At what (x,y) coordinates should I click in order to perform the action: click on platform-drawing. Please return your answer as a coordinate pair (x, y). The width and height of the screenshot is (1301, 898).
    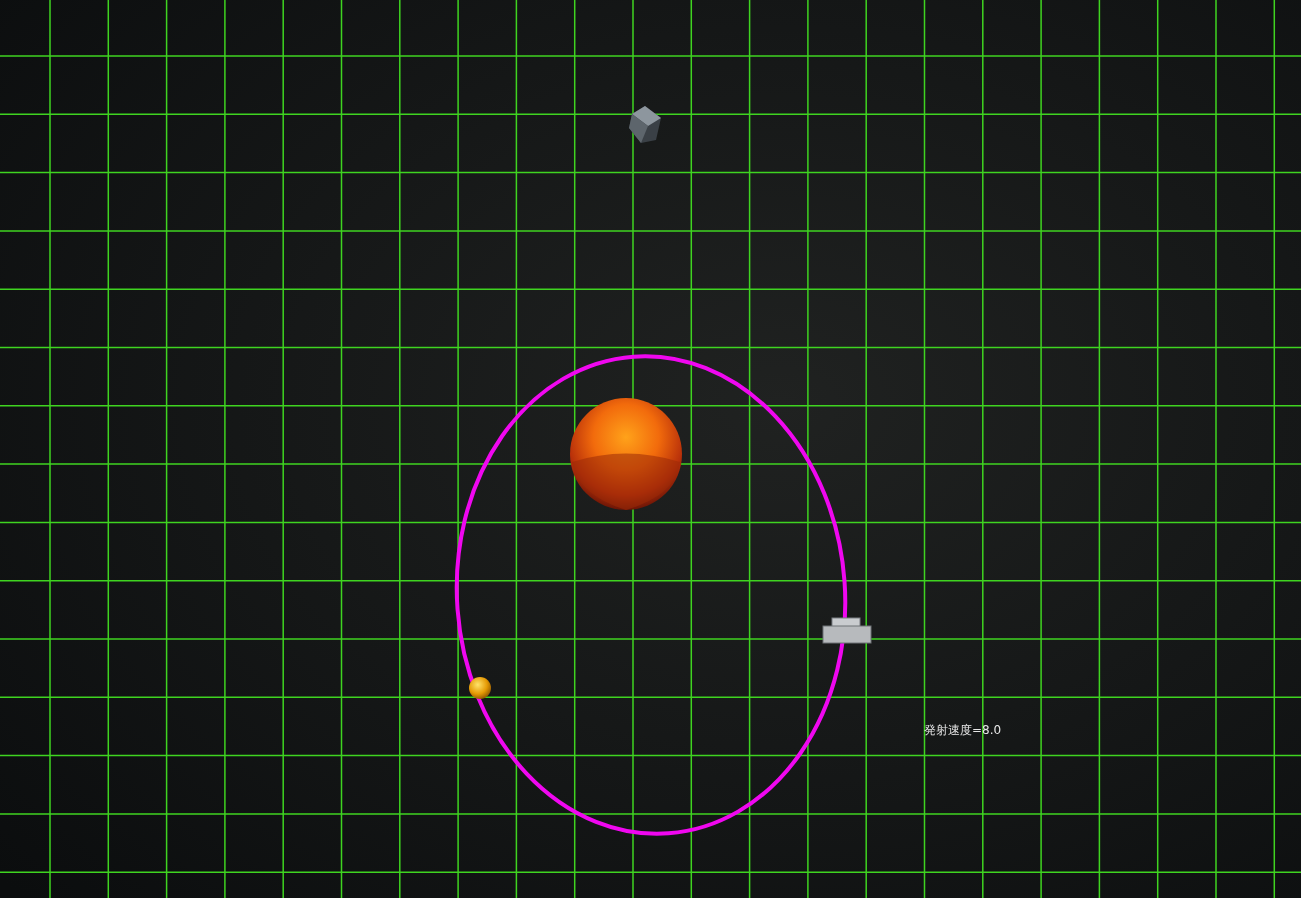
    Looking at the image, I should click on (847, 630).